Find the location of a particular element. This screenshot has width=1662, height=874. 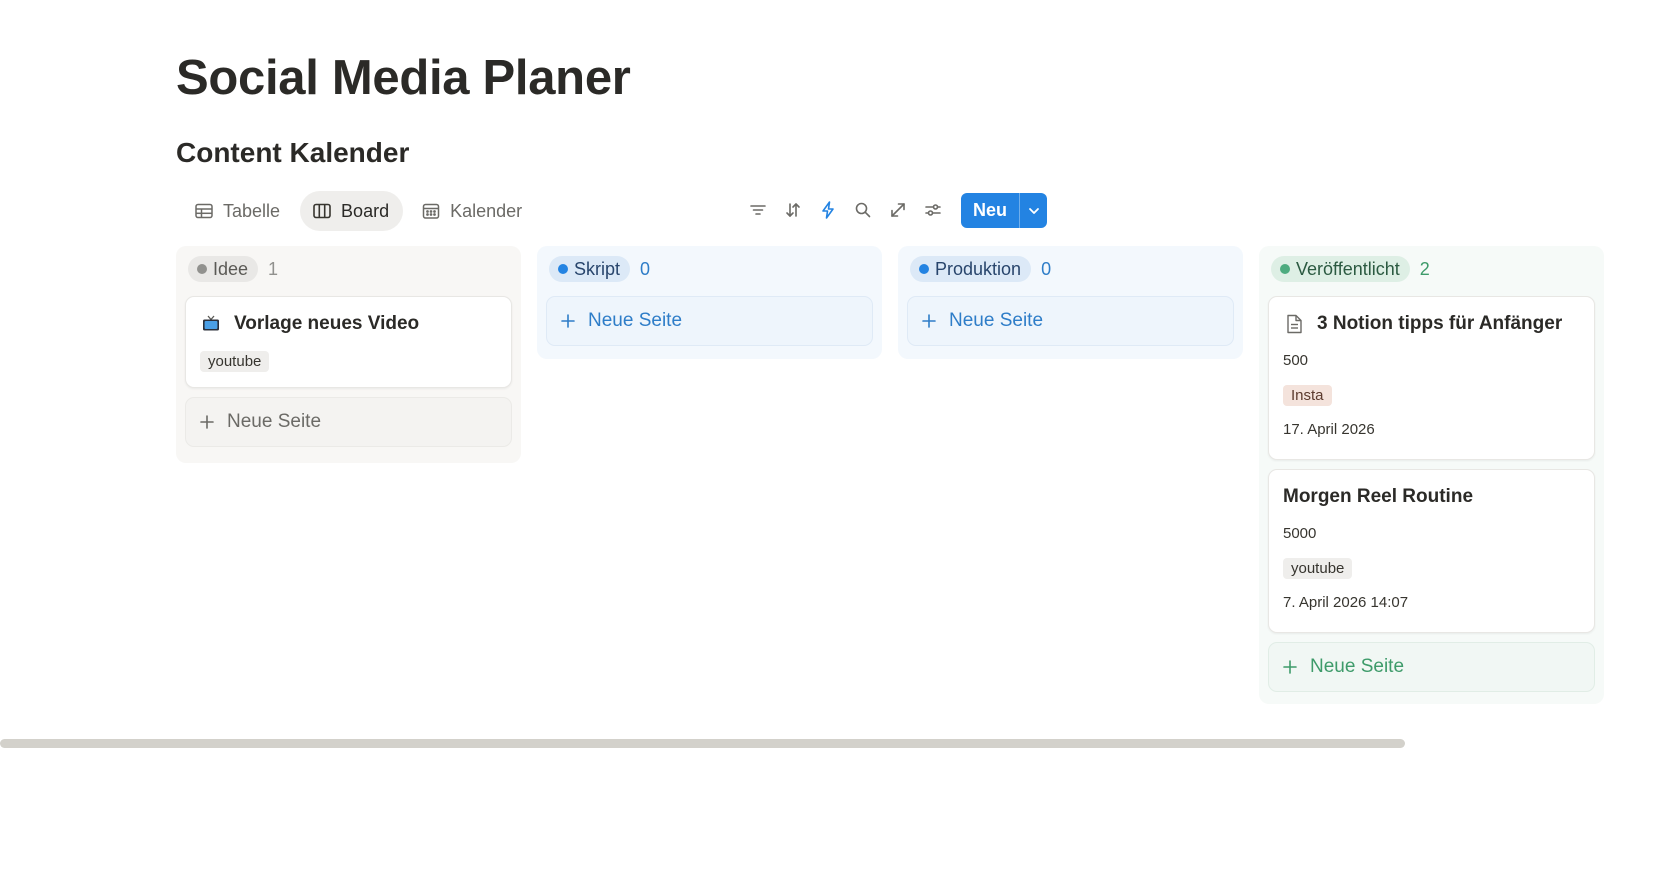

board-icon is located at coordinates (322, 211).